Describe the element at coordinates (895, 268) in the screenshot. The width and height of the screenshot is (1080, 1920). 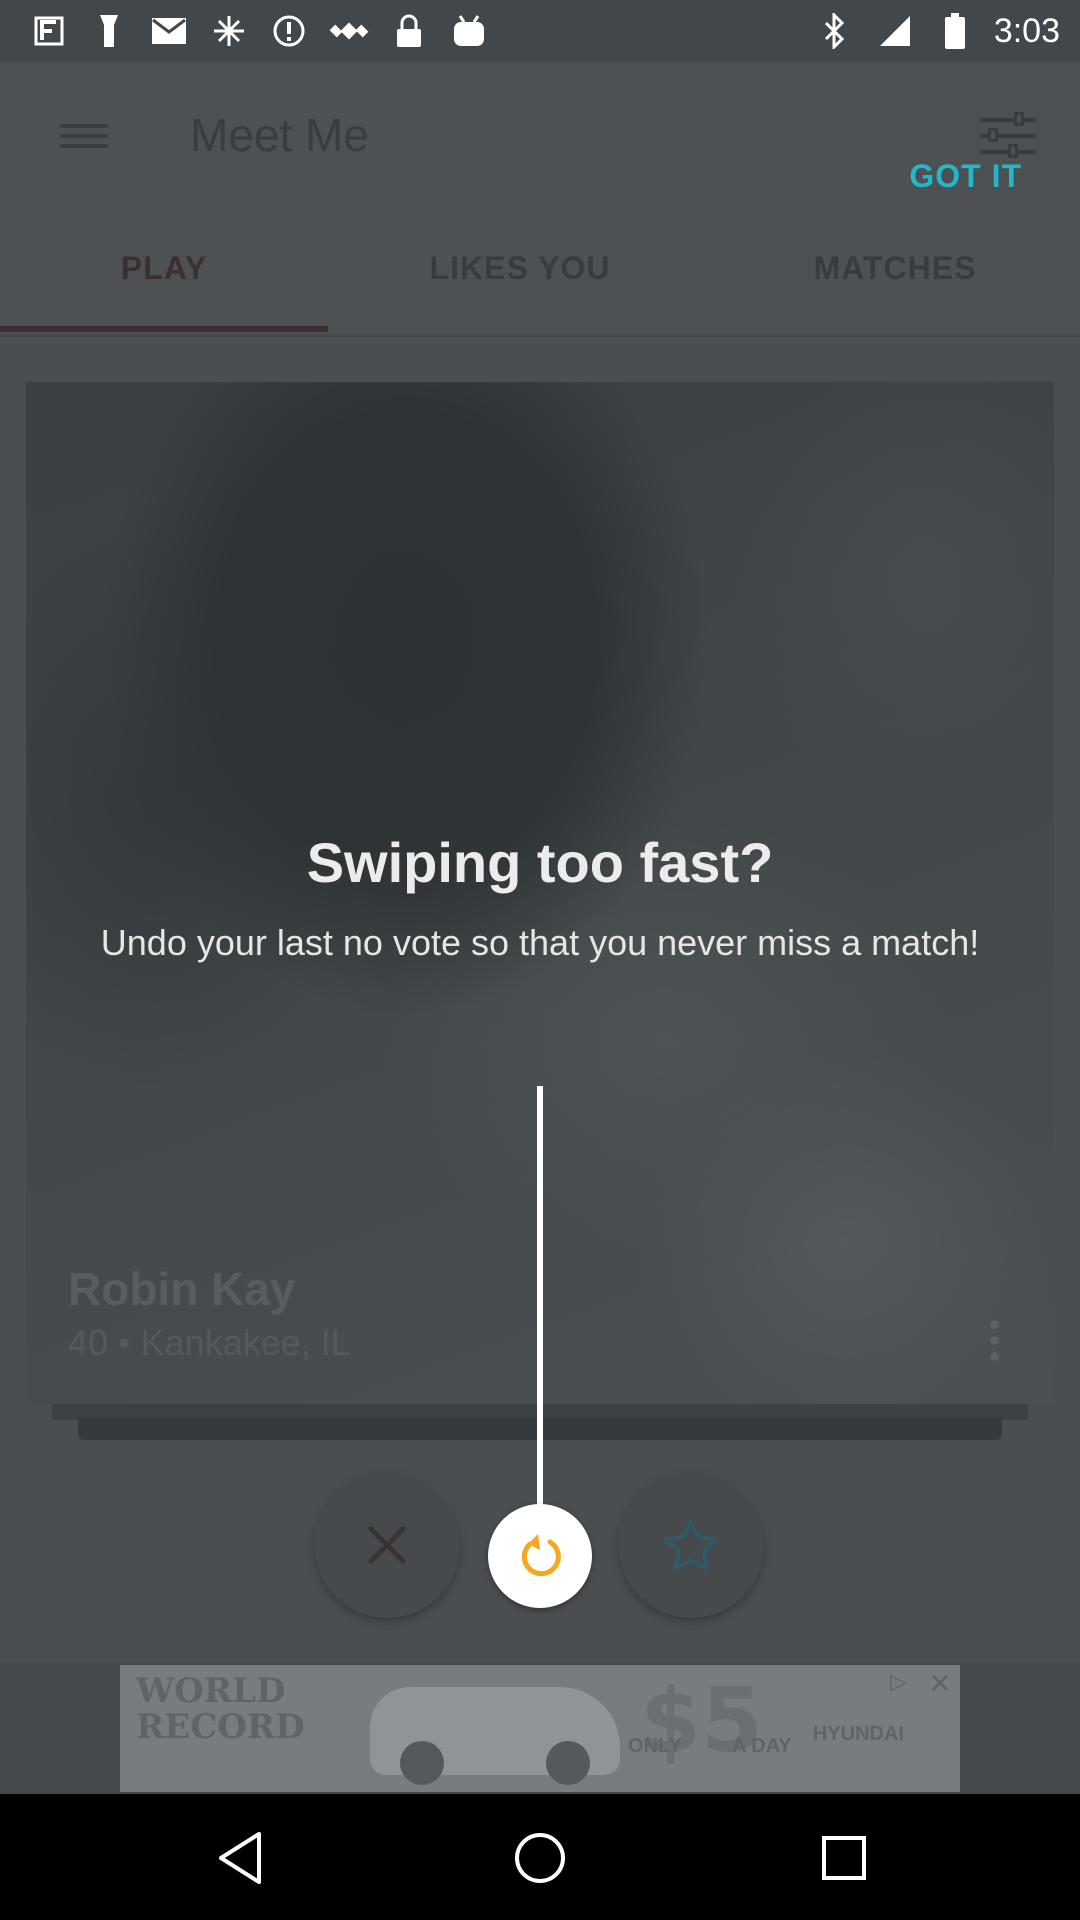
I see `tab-matches: MATCHES` at that location.